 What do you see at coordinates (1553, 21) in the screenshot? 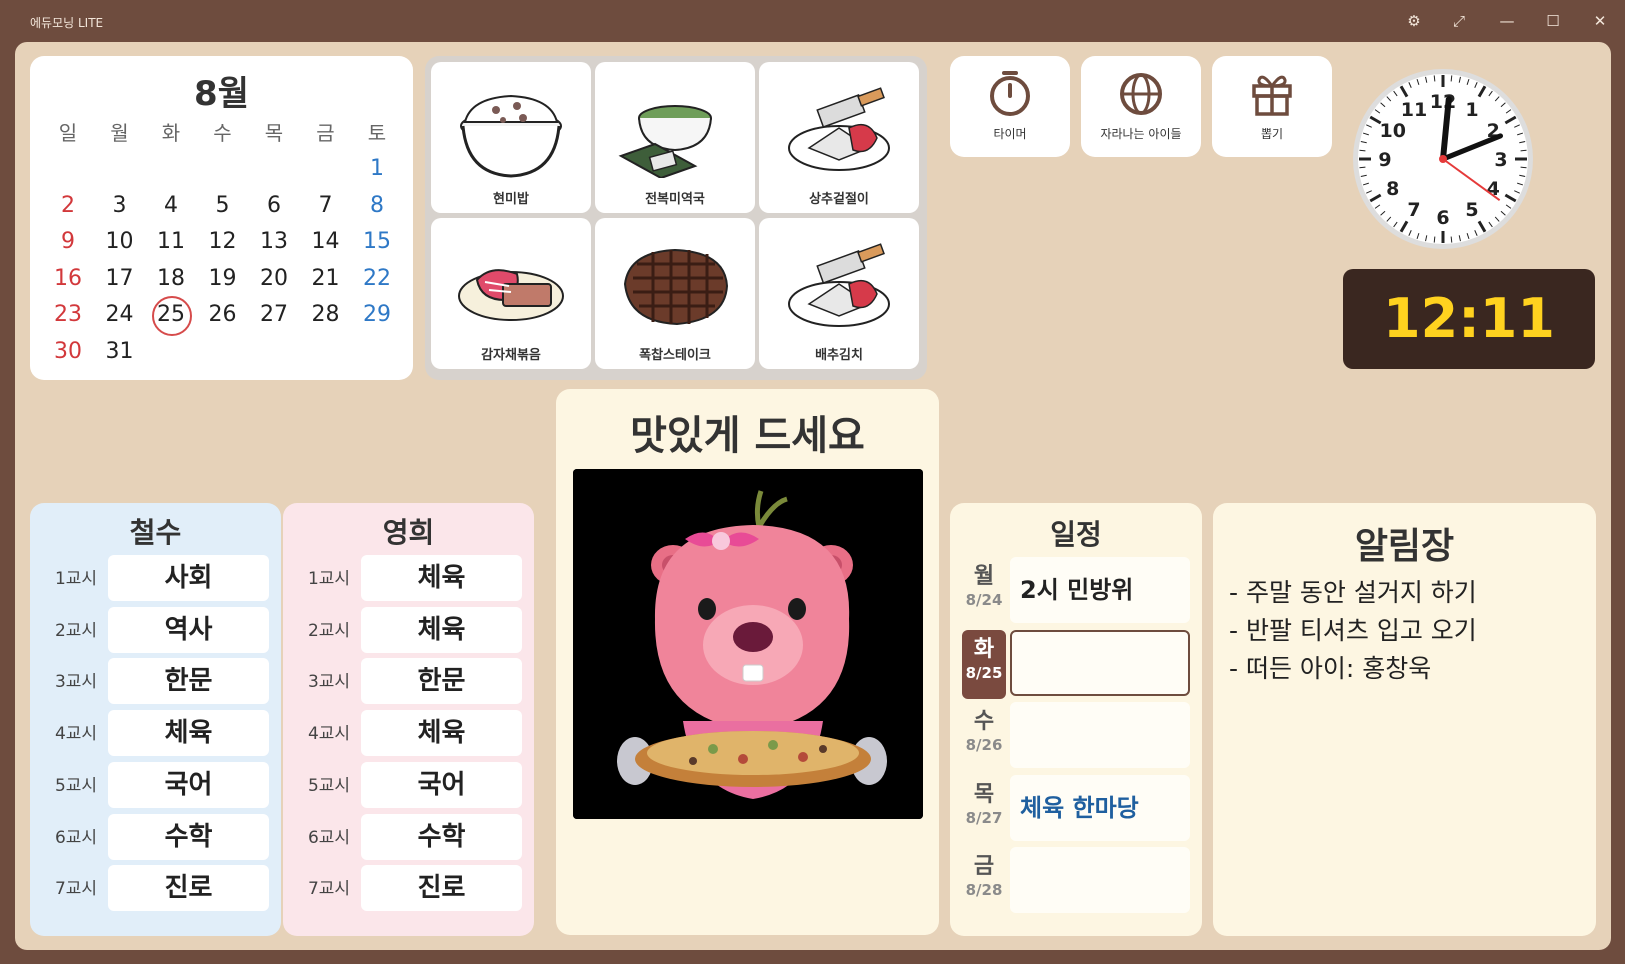
I see `maximize-button: ☐` at bounding box center [1553, 21].